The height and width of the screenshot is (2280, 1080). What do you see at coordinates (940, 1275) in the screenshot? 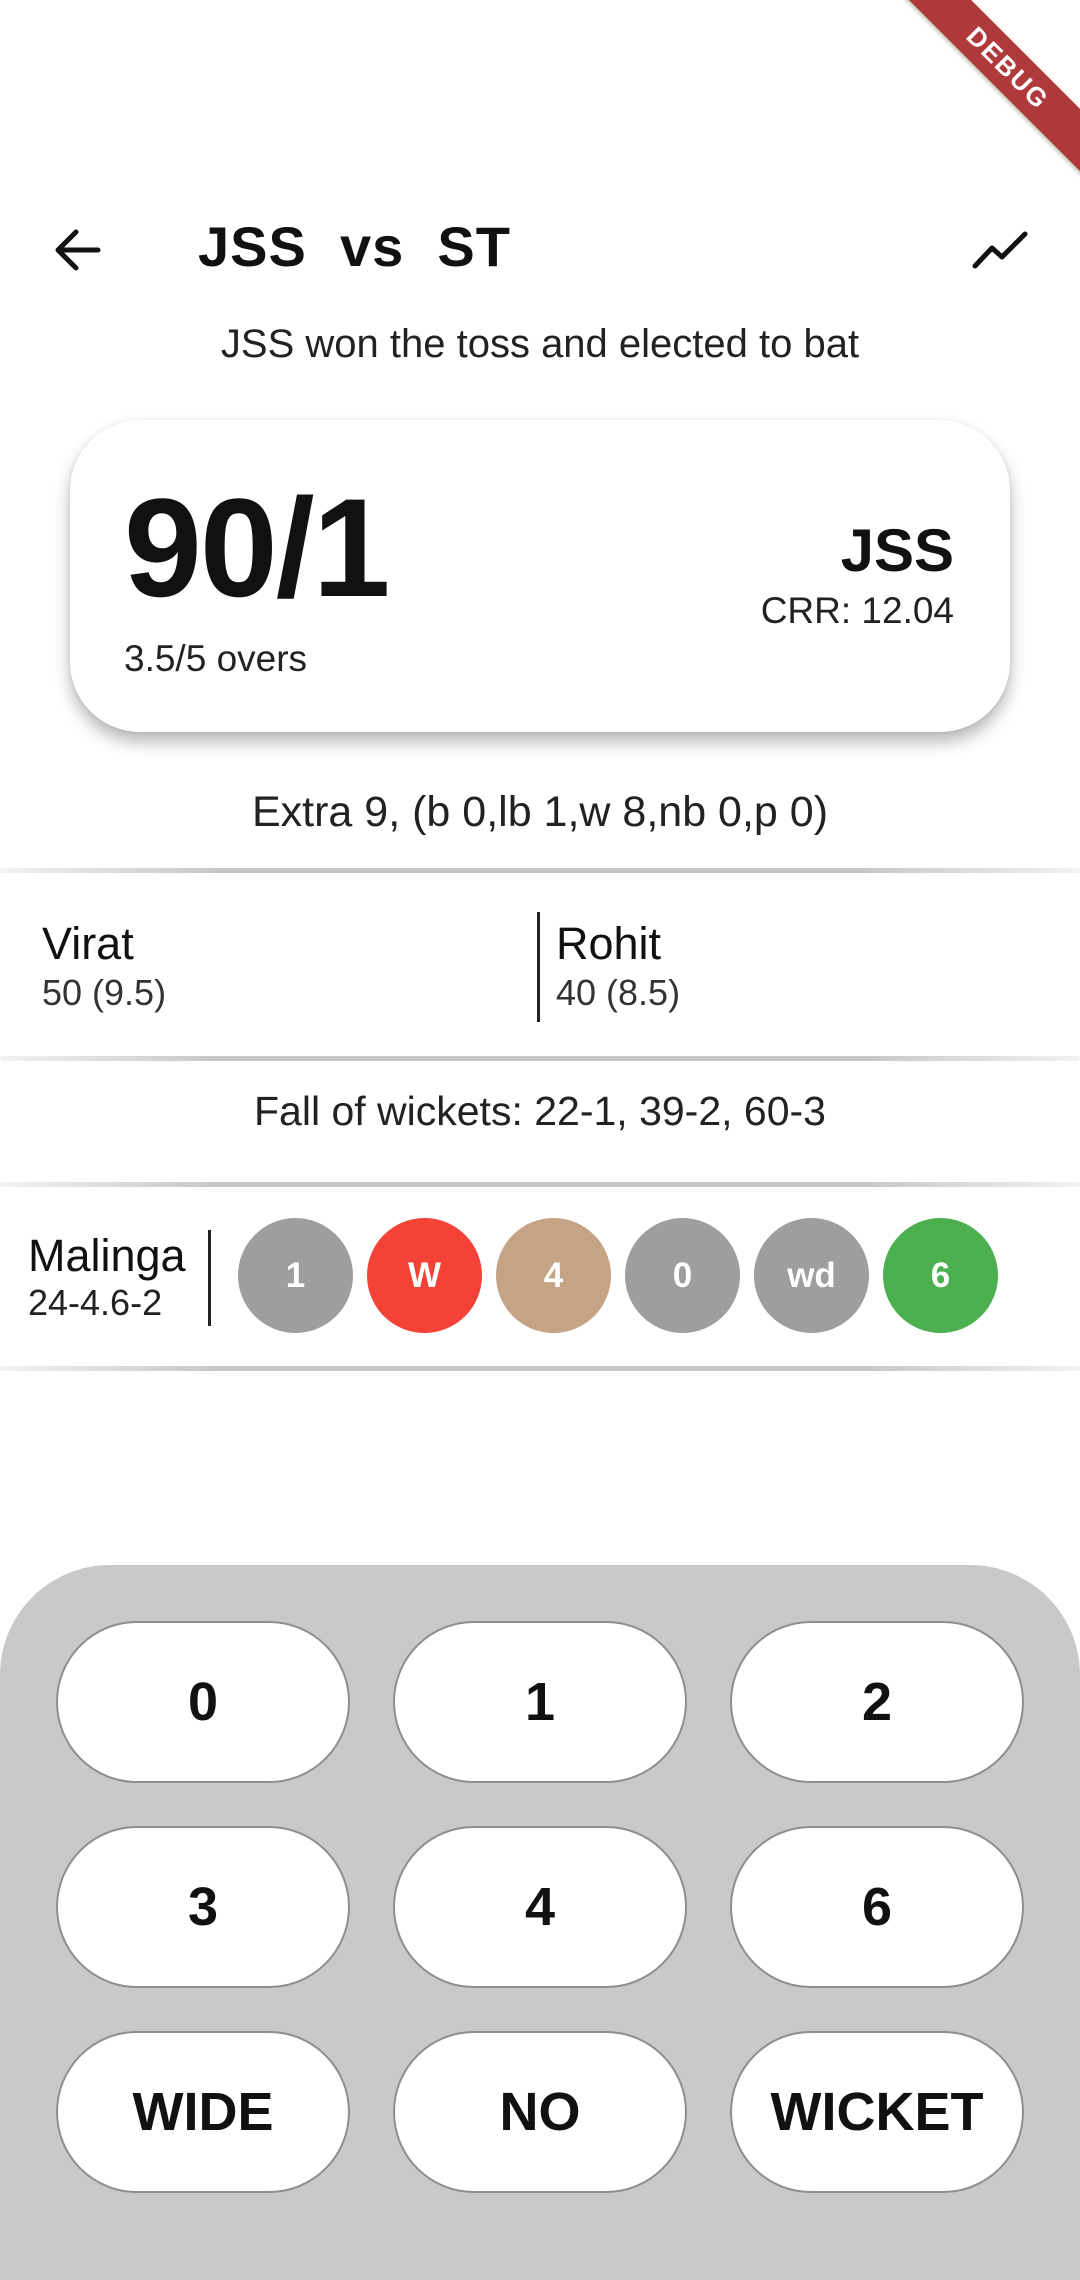
I see `ball-chip: 6` at bounding box center [940, 1275].